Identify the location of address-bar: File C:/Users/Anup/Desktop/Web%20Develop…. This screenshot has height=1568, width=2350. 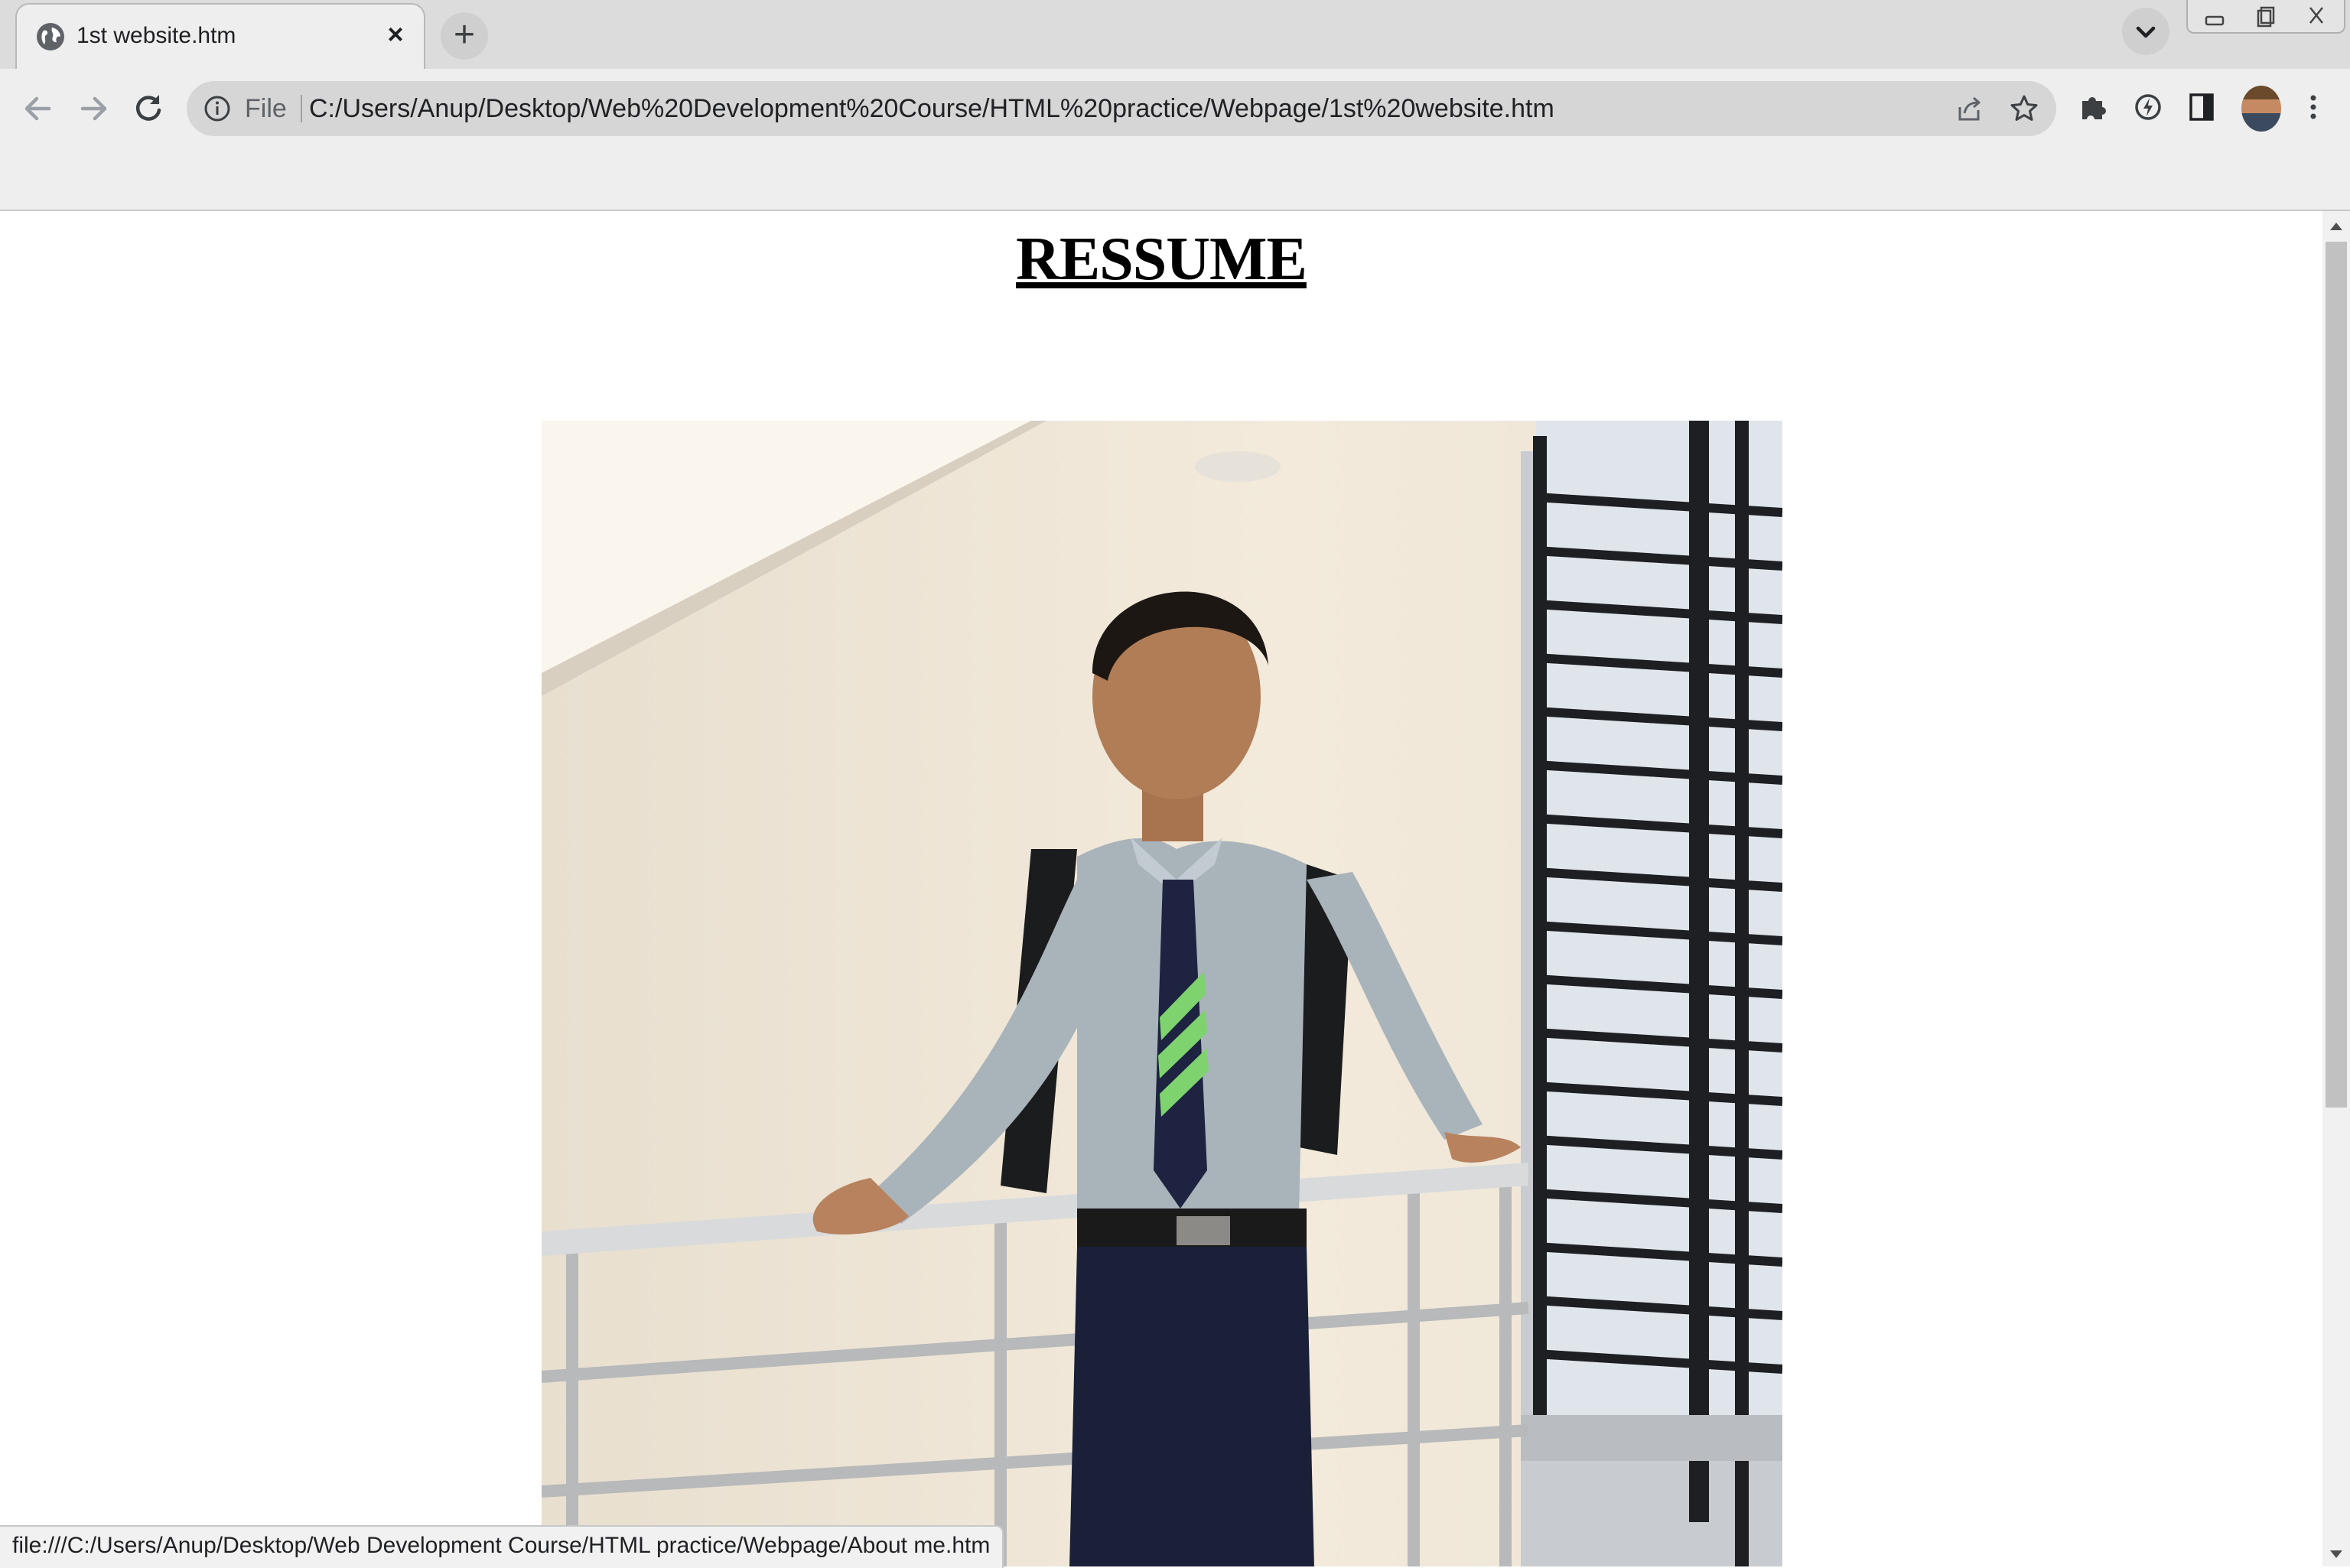
(1121, 109).